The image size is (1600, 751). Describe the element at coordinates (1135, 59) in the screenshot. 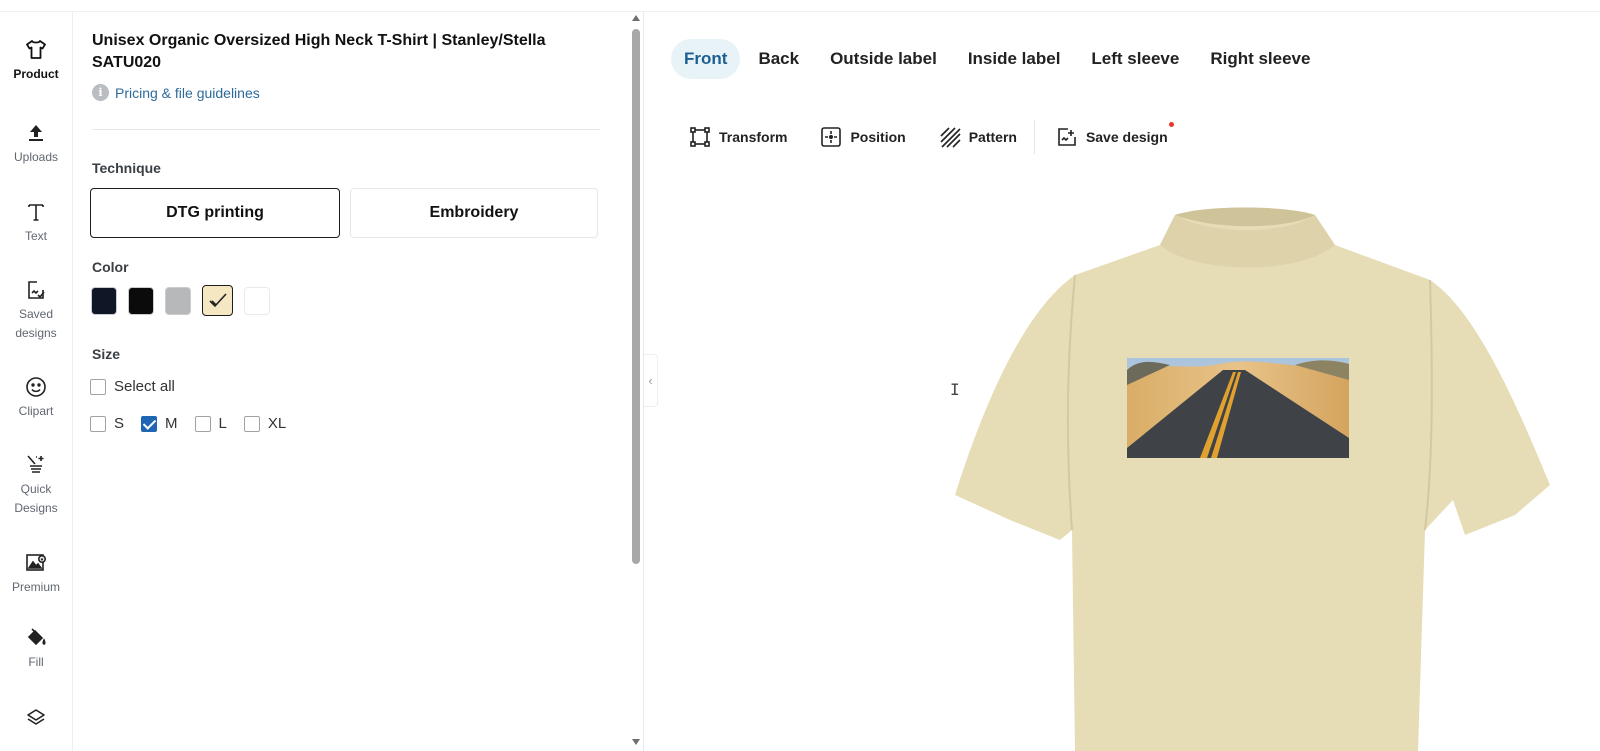

I see `tab-left-sleeve: Left sleeve` at that location.